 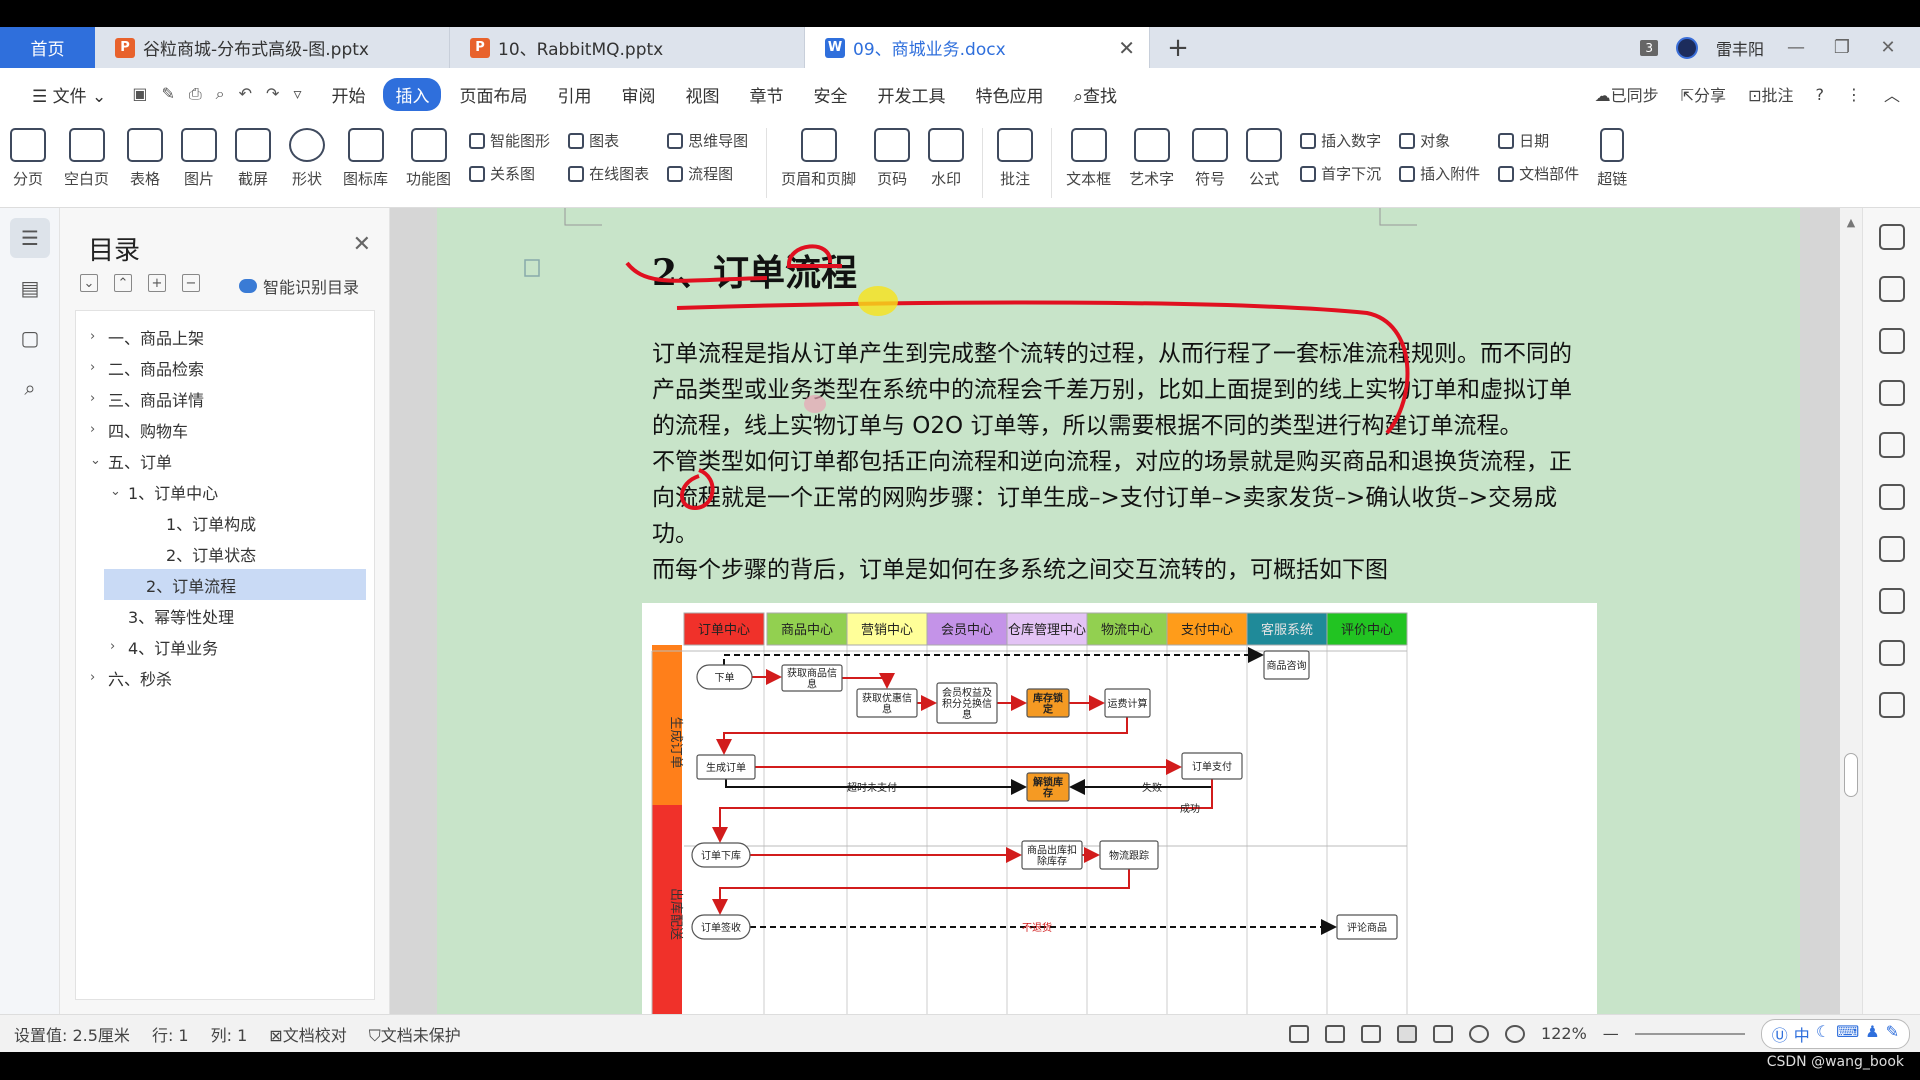 I want to click on wordart-button: 艺术字, so click(x=1151, y=154).